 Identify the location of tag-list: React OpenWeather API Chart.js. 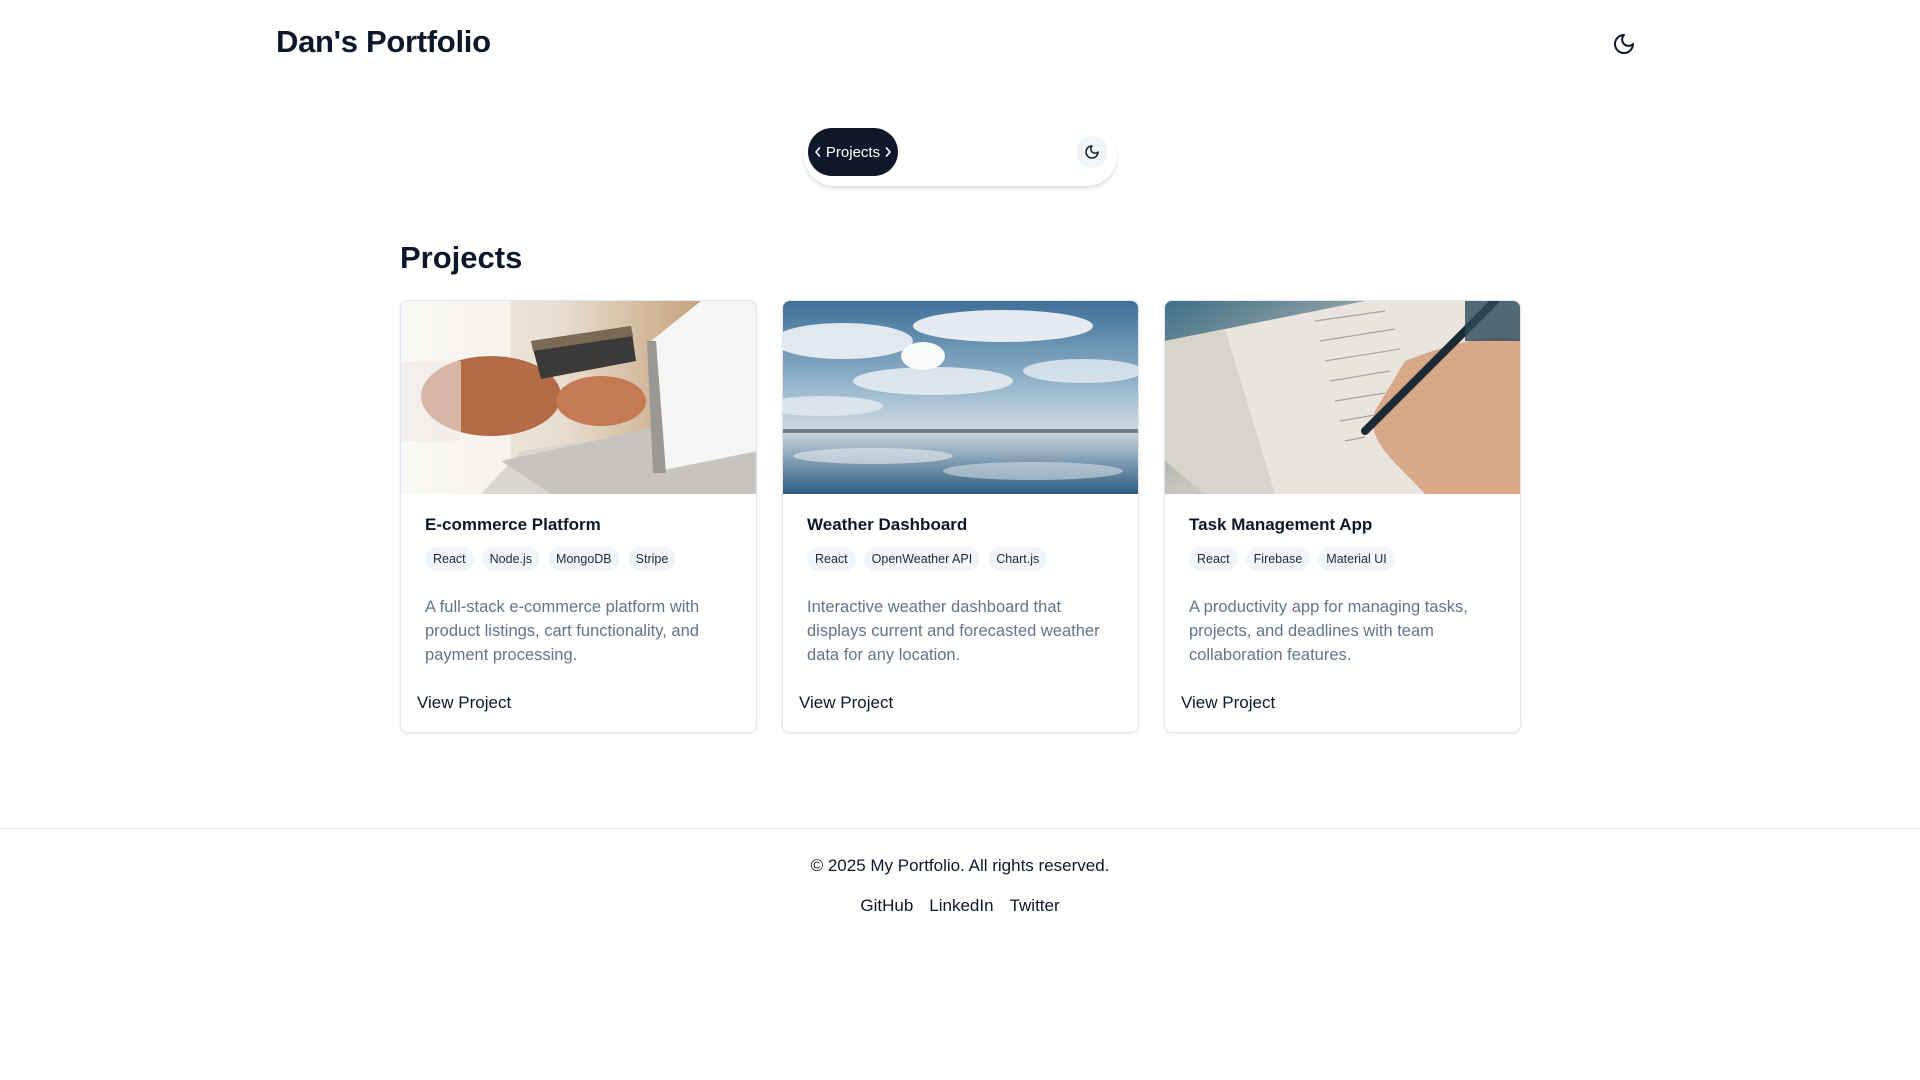
(927, 559).